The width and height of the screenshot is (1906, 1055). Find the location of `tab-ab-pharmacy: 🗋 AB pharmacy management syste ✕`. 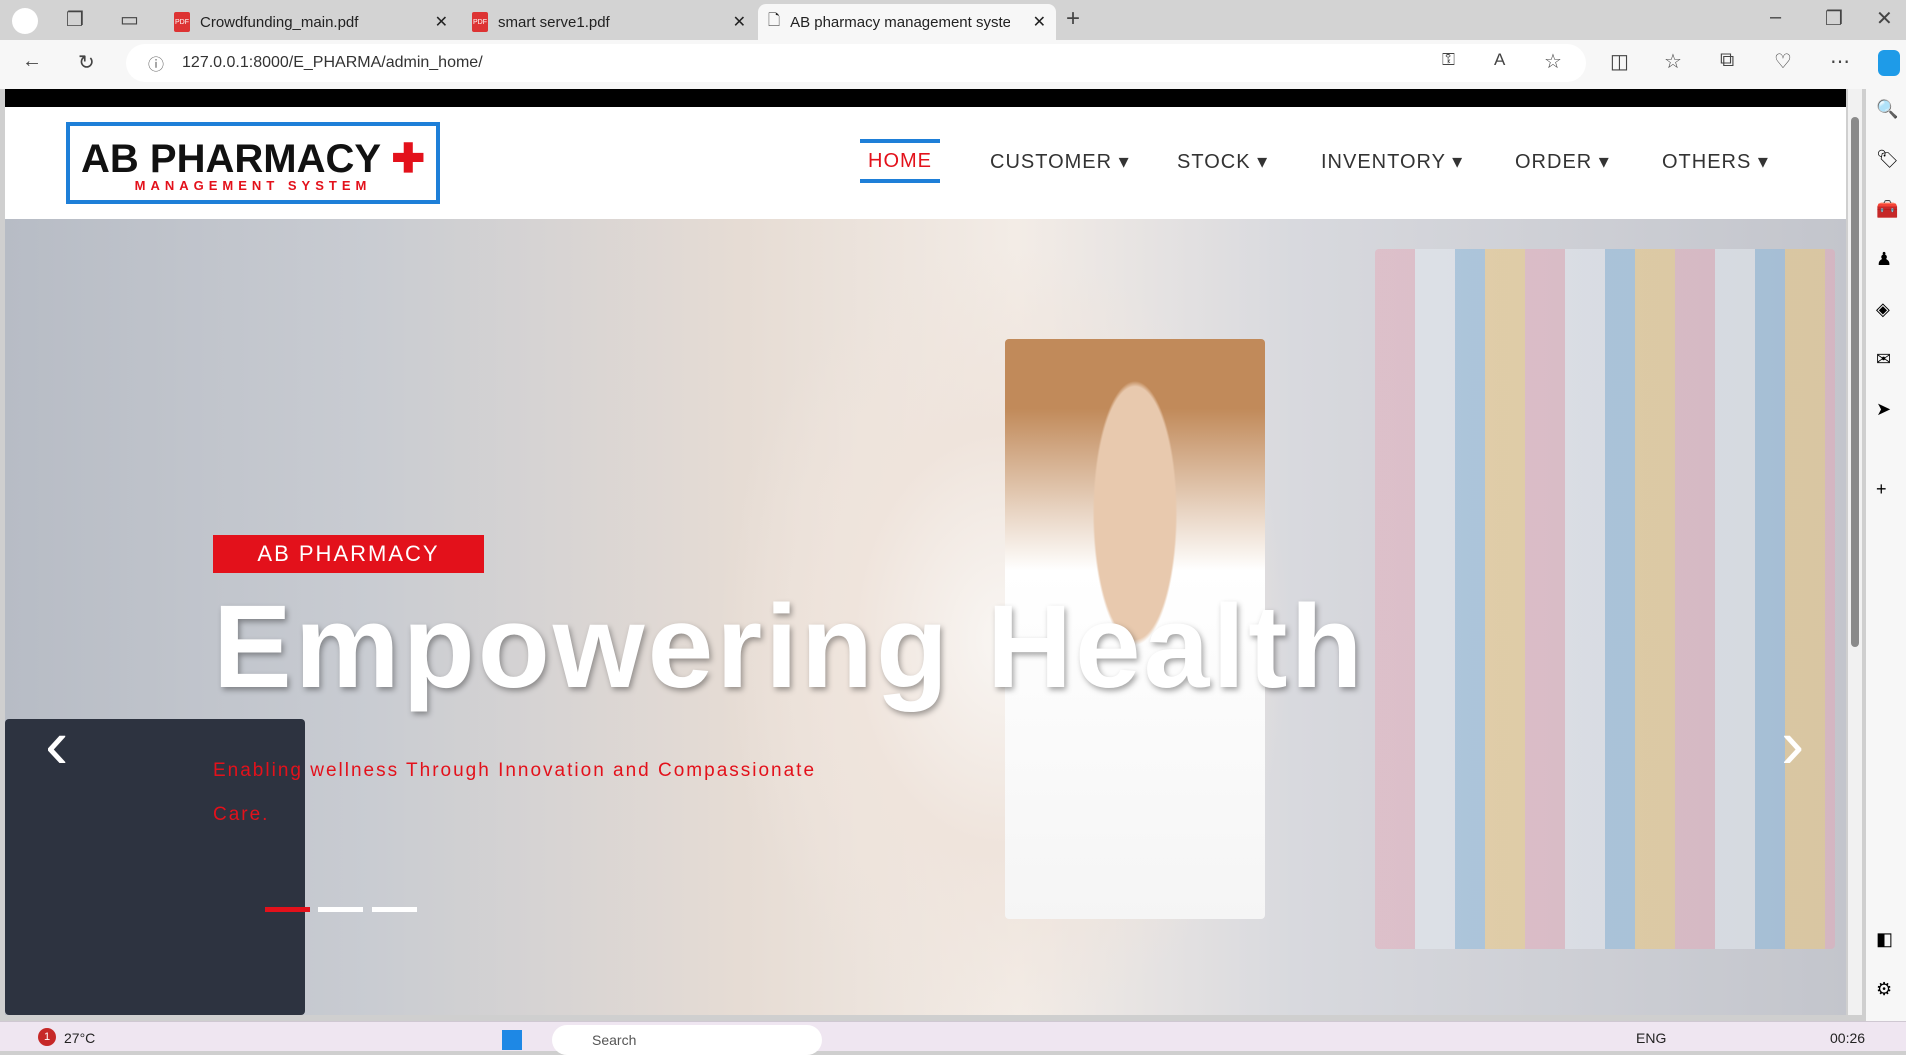

tab-ab-pharmacy: 🗋 AB pharmacy management syste ✕ is located at coordinates (907, 22).